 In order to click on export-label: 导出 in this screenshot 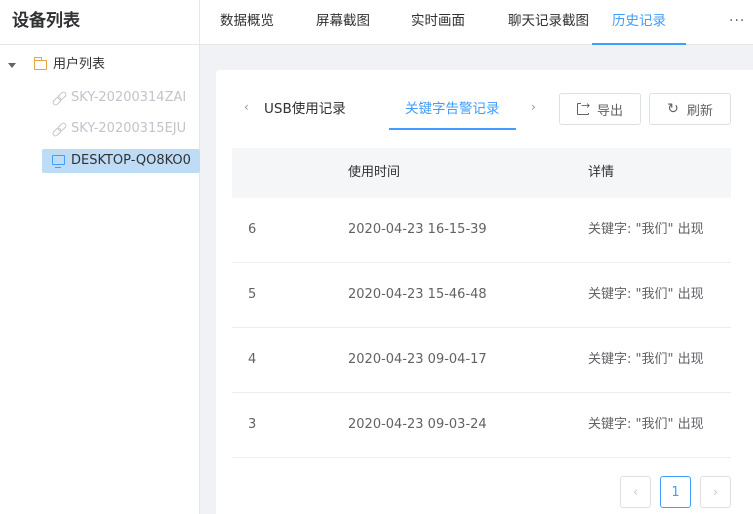, I will do `click(609, 111)`.